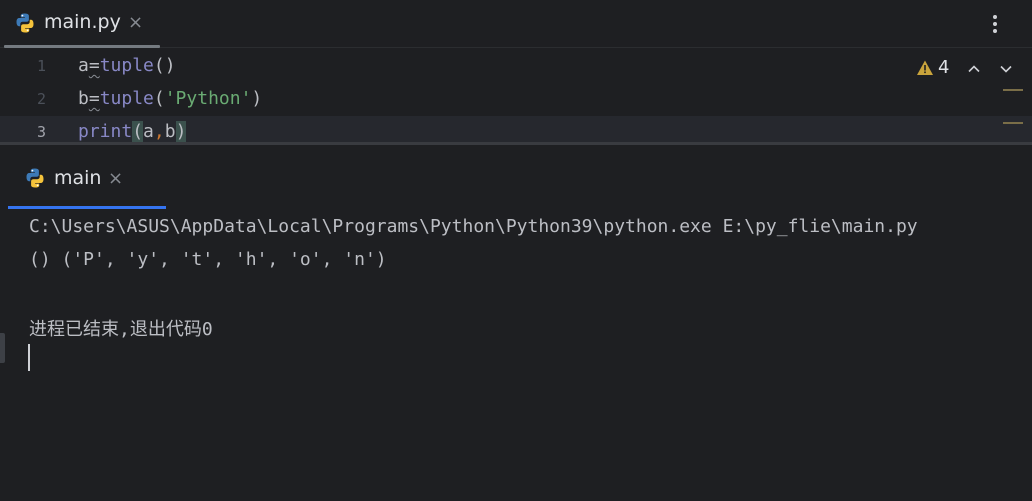  Describe the element at coordinates (516, 66) in the screenshot. I see `code-line: 1 a=tuple()` at that location.